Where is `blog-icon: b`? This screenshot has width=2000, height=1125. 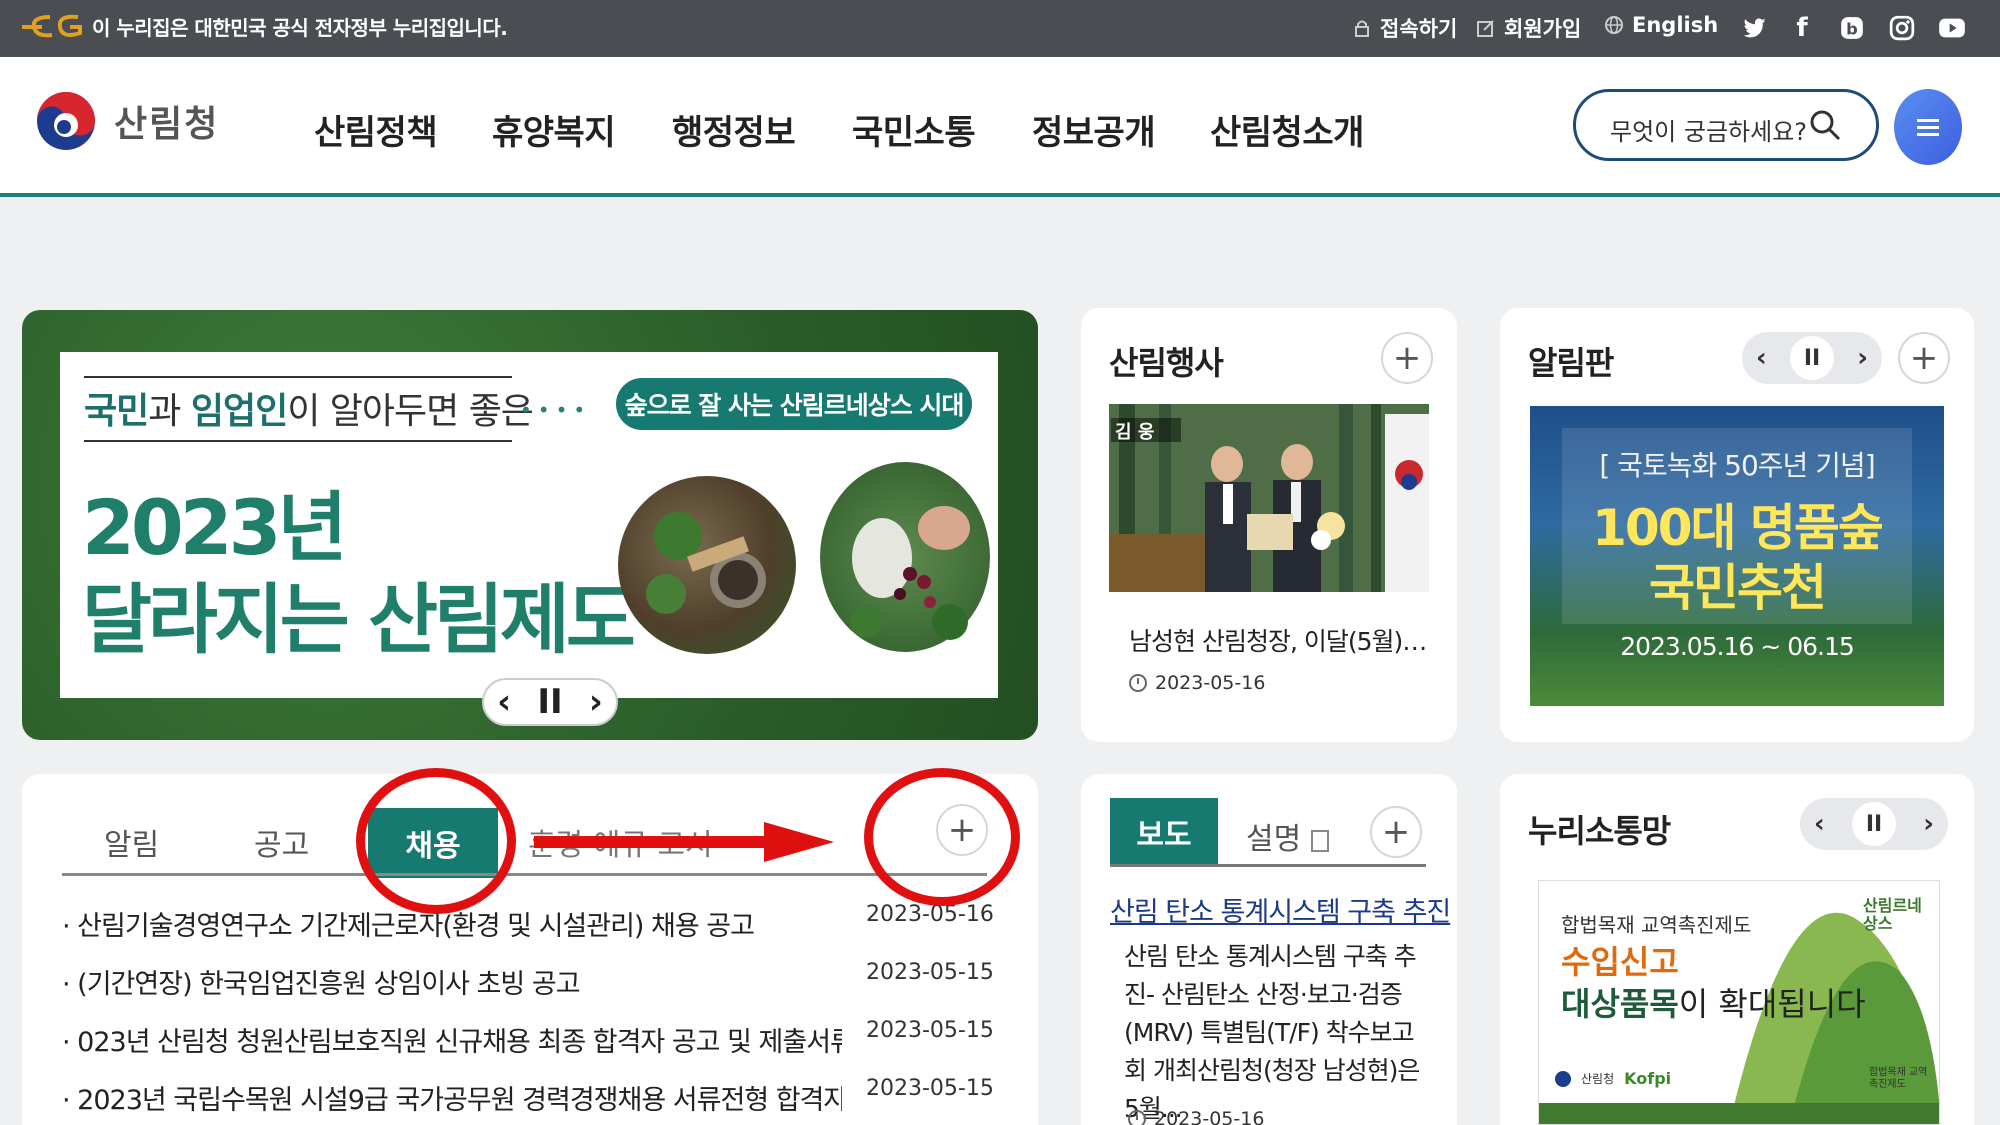 blog-icon: b is located at coordinates (1852, 28).